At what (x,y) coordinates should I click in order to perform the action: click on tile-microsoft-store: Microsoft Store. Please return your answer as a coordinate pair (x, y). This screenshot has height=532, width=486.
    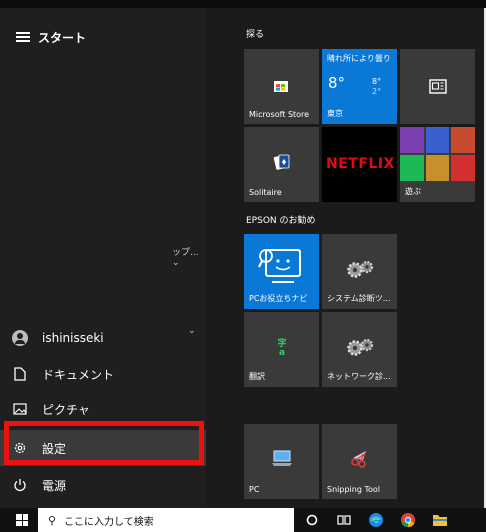
    Looking at the image, I should click on (281, 86).